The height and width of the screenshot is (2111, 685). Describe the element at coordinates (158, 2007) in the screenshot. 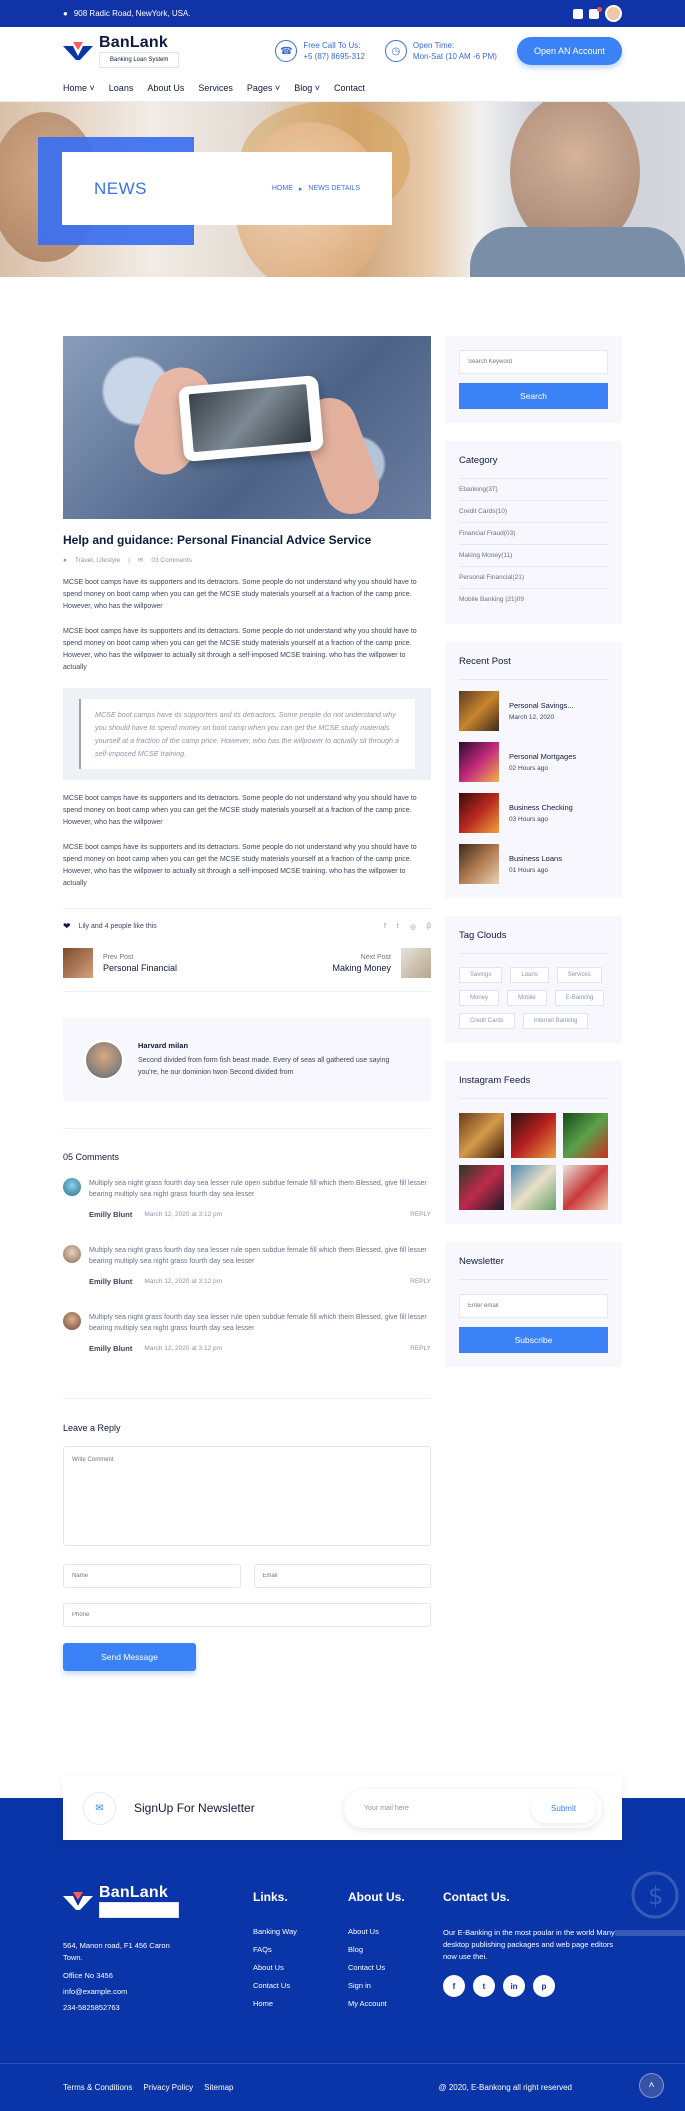

I see `footer-phone: 234-5825852763` at that location.